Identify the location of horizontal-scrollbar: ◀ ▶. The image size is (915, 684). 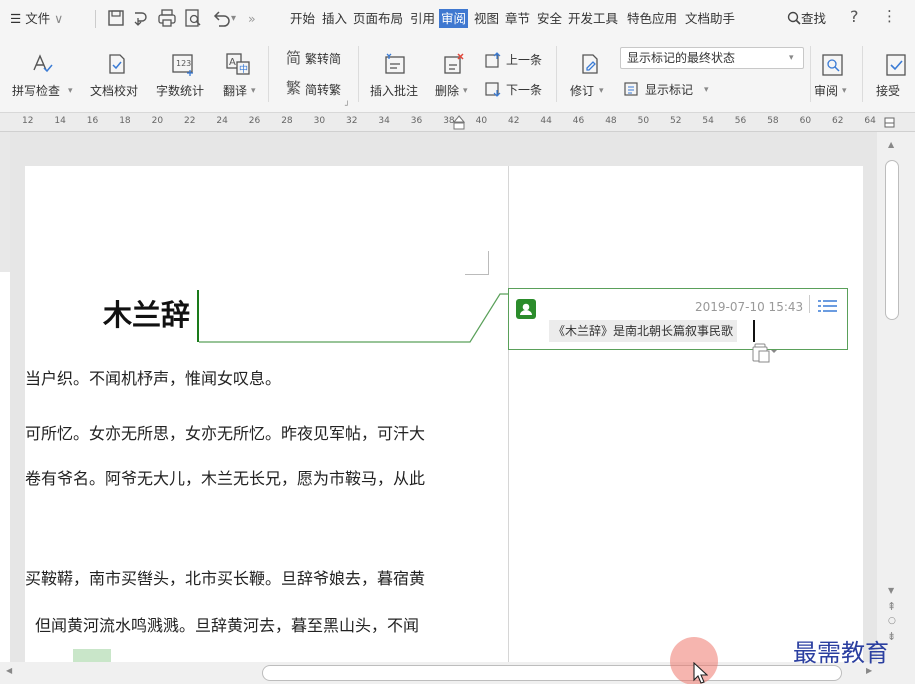
(457, 673).